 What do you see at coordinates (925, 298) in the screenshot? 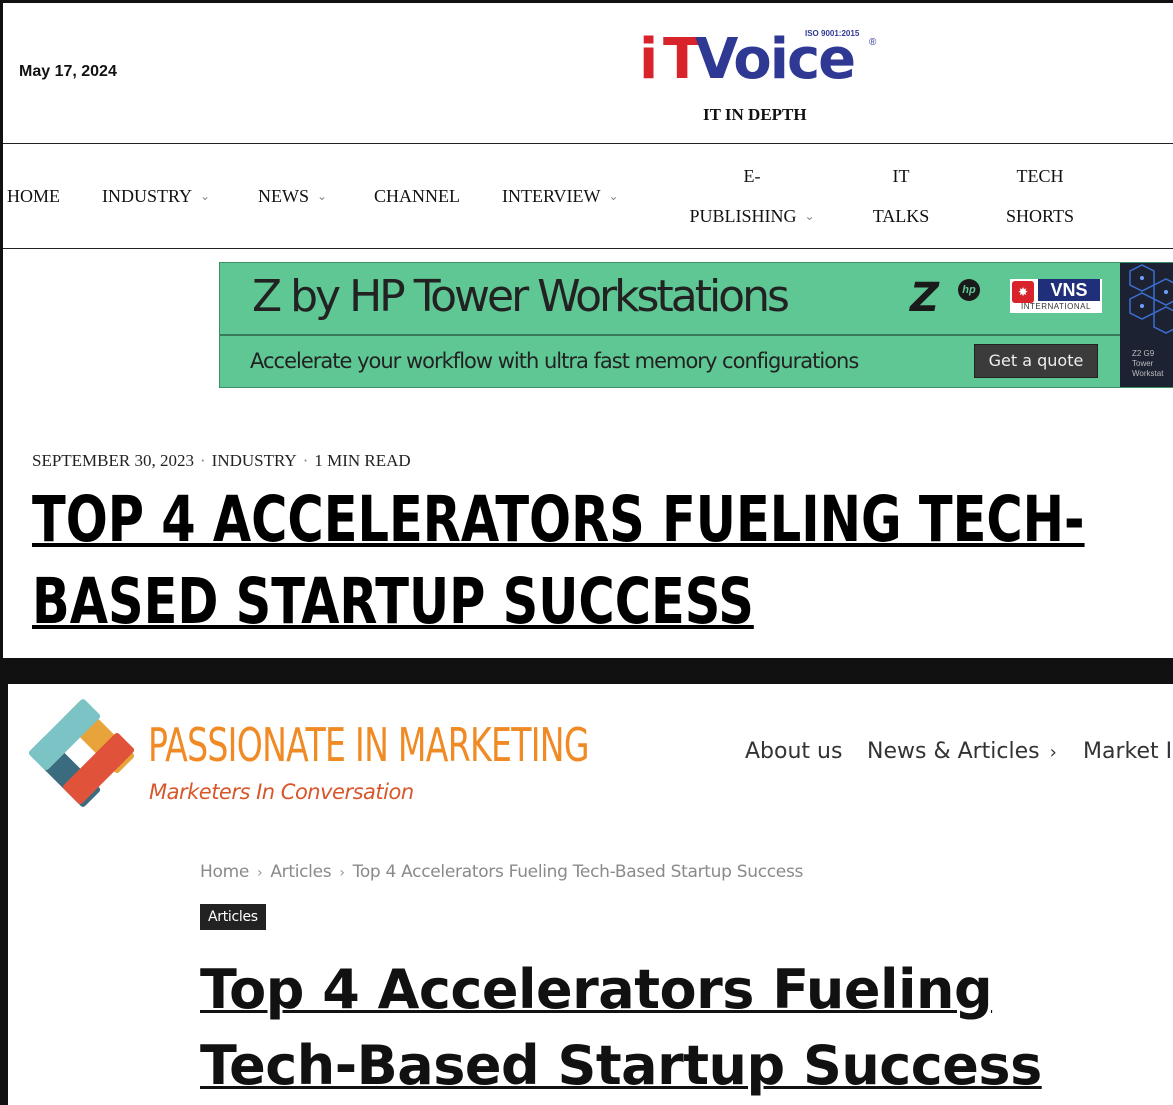
I see `z-brand-logo: Z` at bounding box center [925, 298].